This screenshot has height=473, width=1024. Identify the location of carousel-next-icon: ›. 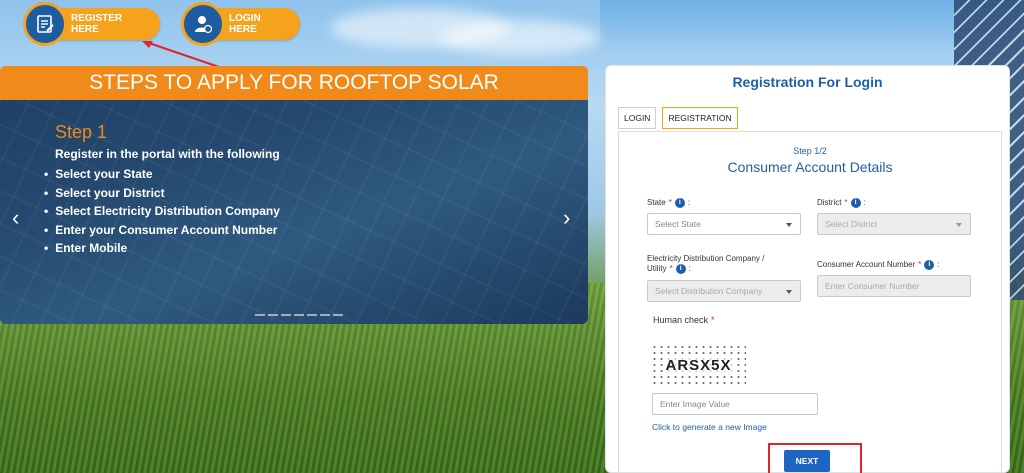
(566, 218).